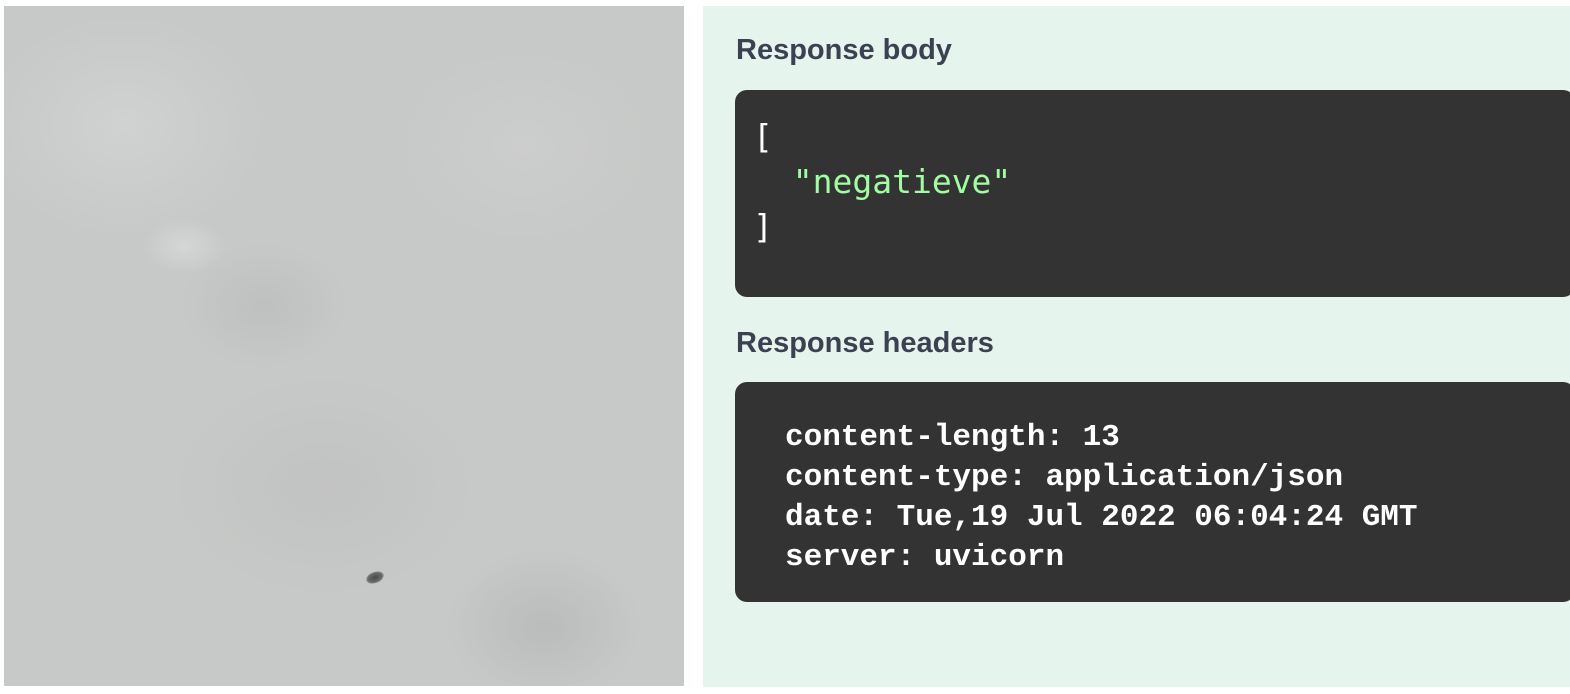  I want to click on response-value-line: "negatieve", so click(1161, 181).